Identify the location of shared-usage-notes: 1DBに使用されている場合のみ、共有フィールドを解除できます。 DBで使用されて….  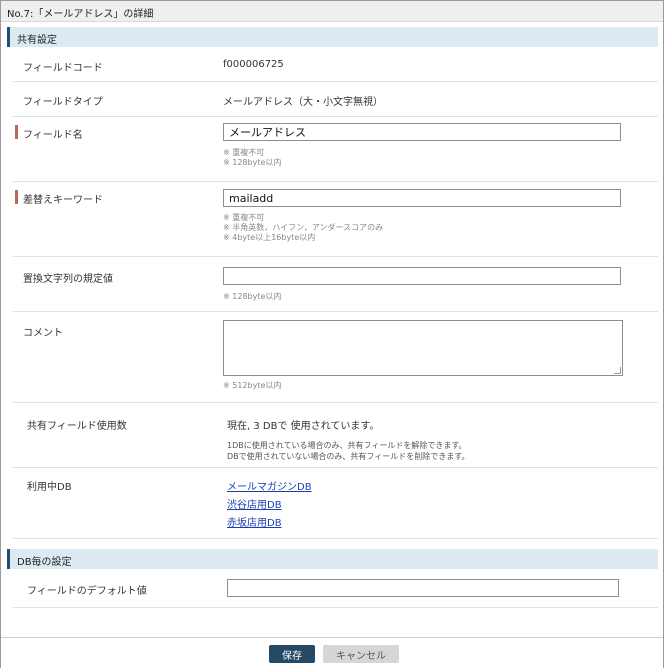
(348, 451).